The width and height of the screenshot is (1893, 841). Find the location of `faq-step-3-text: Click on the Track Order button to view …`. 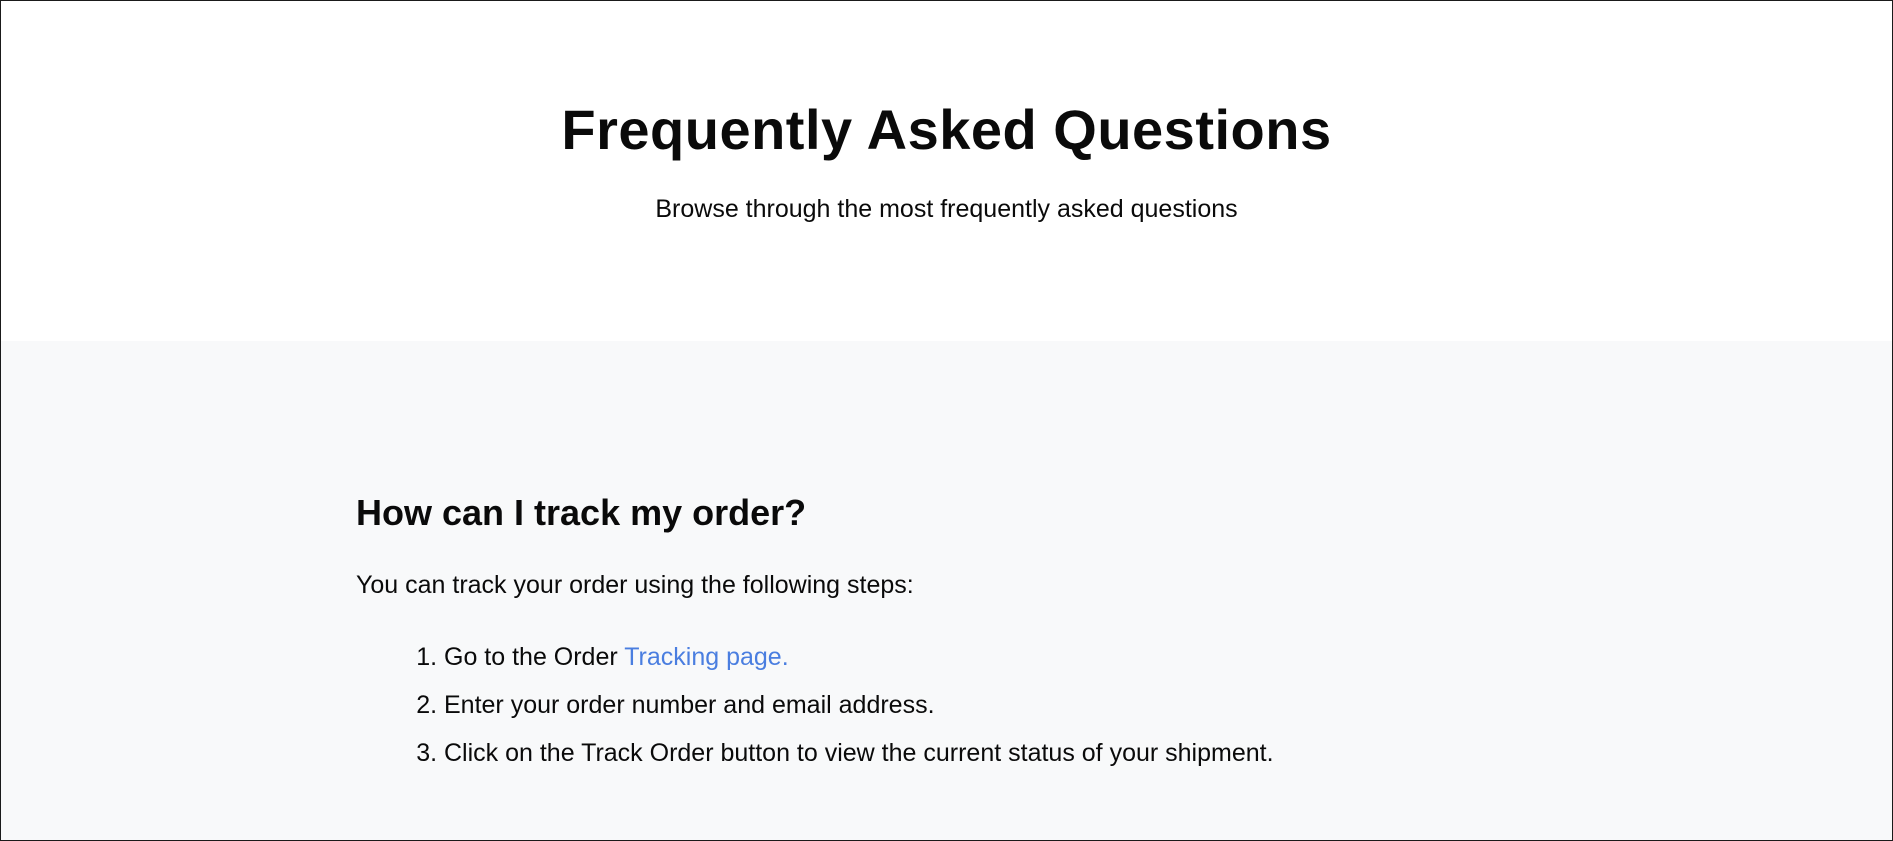

faq-step-3-text: Click on the Track Order button to view … is located at coordinates (859, 753).